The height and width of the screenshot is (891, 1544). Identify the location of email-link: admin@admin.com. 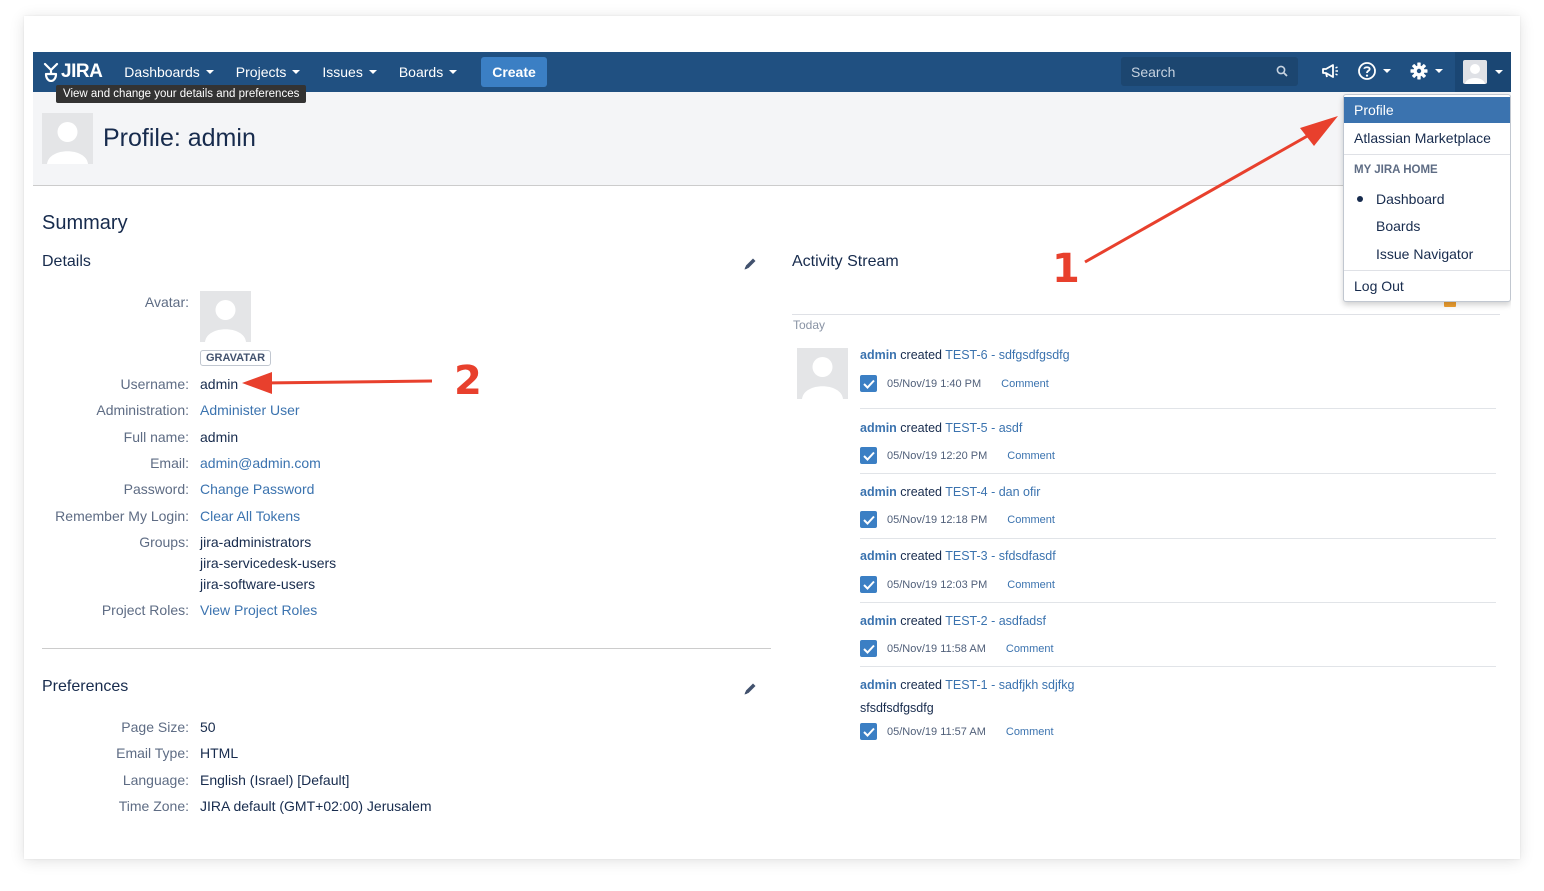
(260, 463).